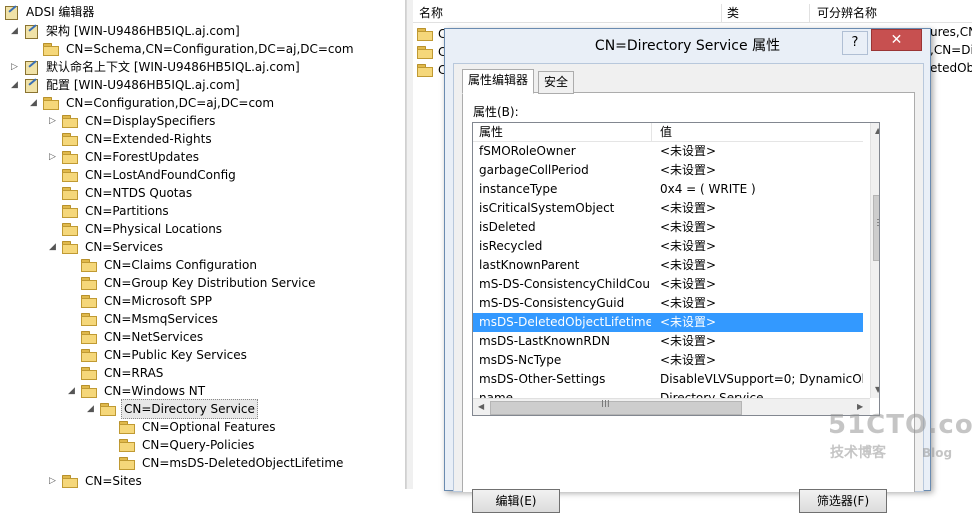 The width and height of the screenshot is (972, 513). I want to click on tree-node-label: CN=Sites, so click(113, 481).